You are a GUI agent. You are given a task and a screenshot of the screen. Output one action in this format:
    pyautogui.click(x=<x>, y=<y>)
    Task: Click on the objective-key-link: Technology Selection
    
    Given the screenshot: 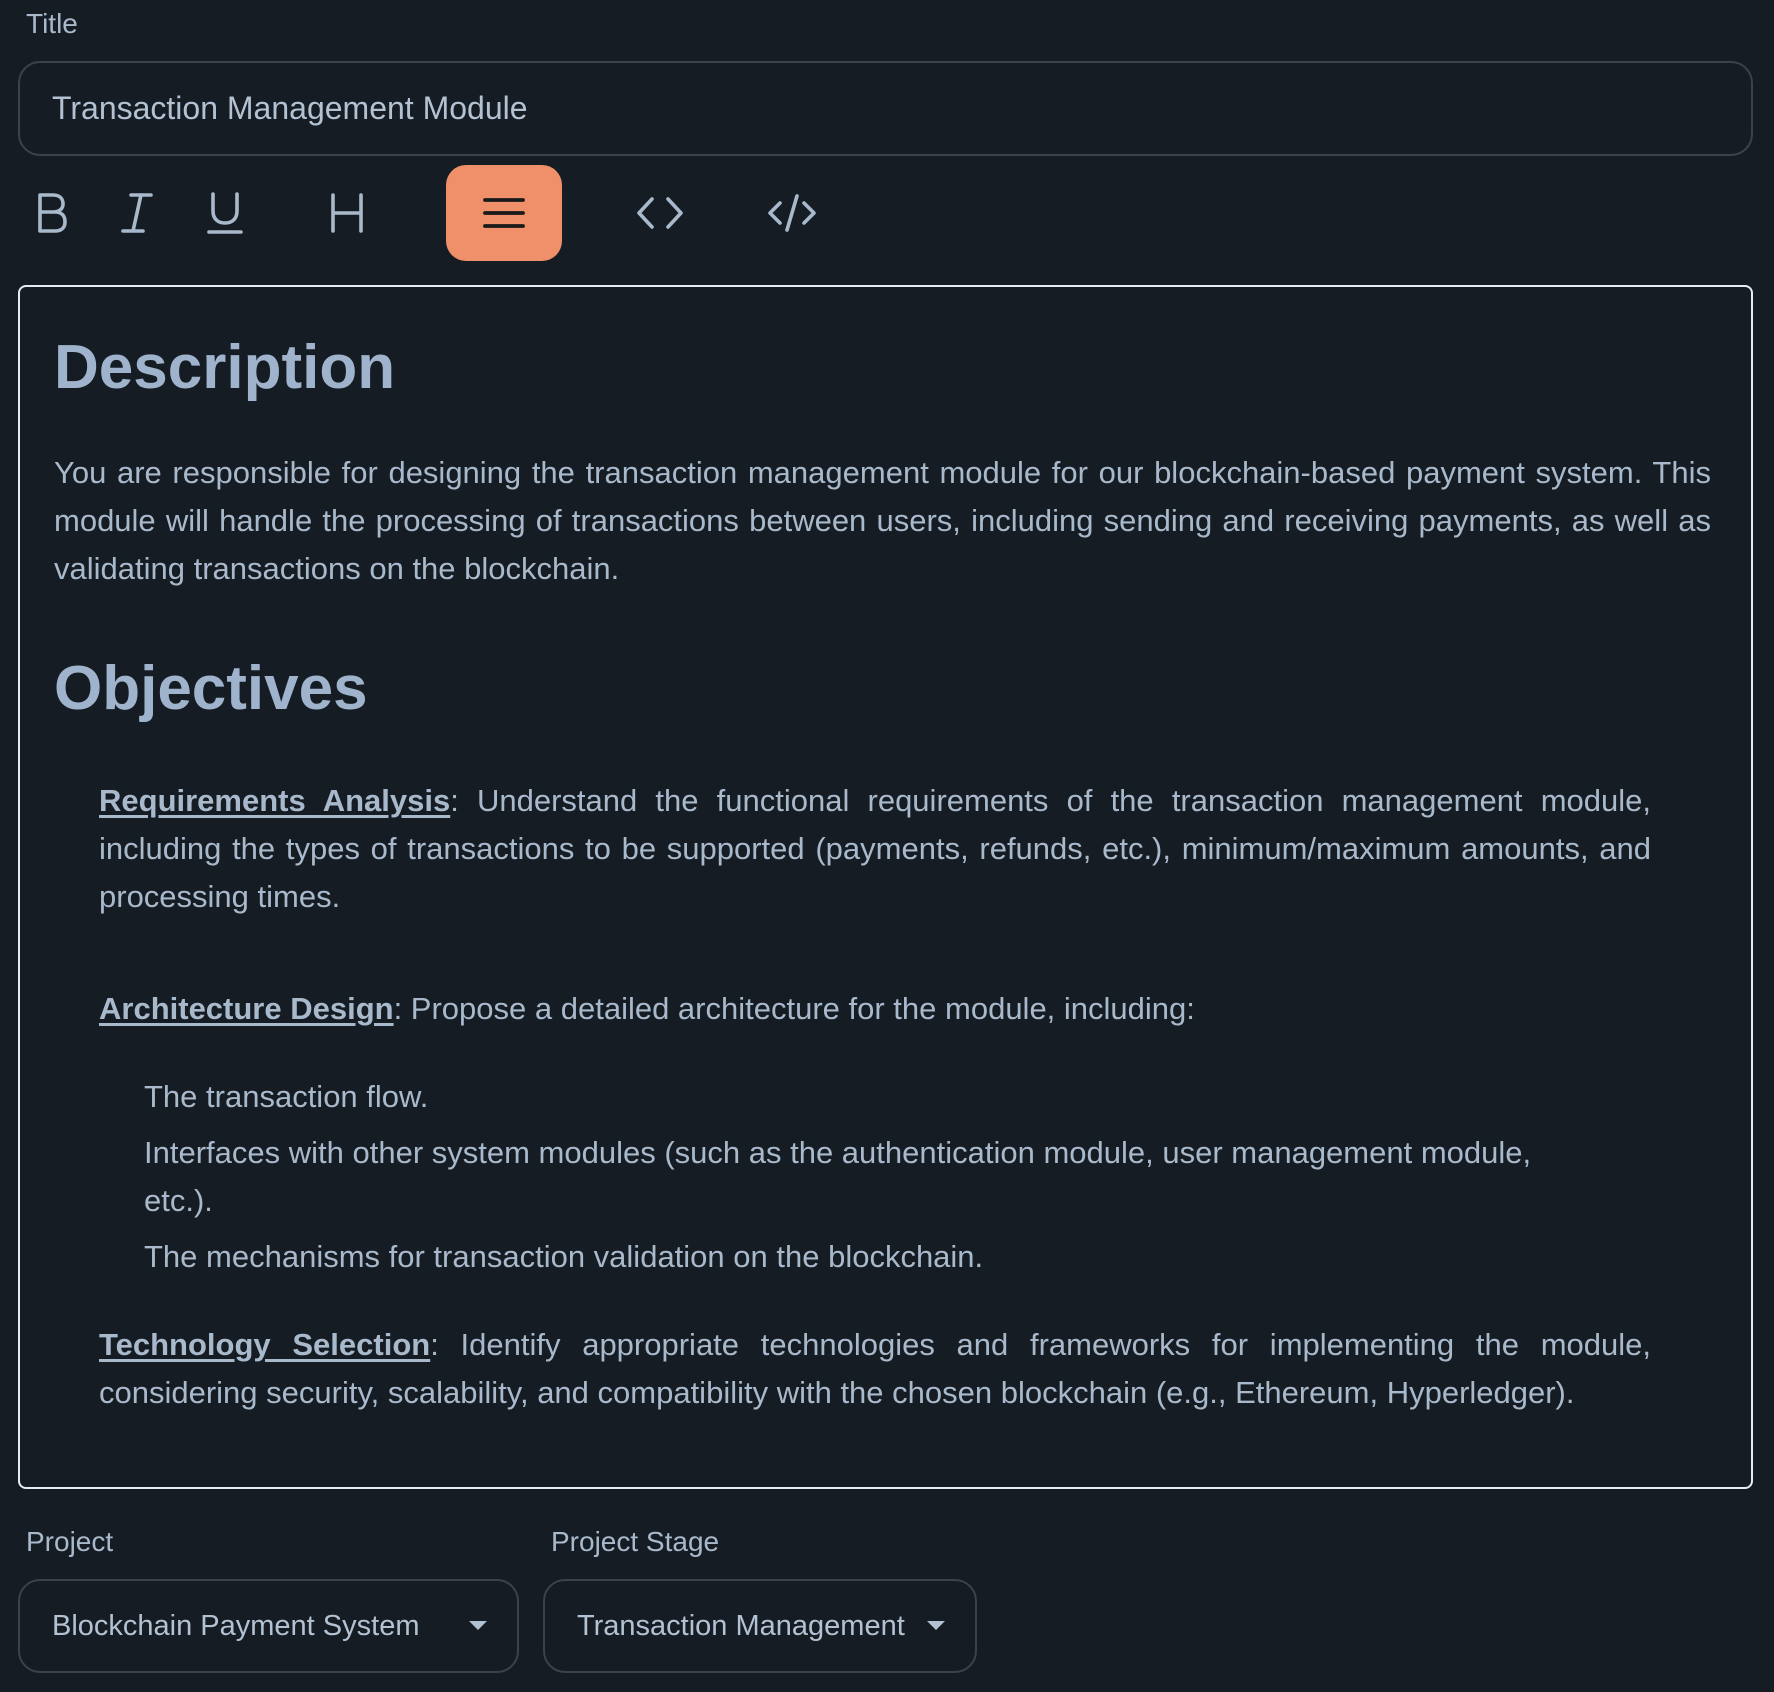 What is the action you would take?
    pyautogui.click(x=264, y=1344)
    